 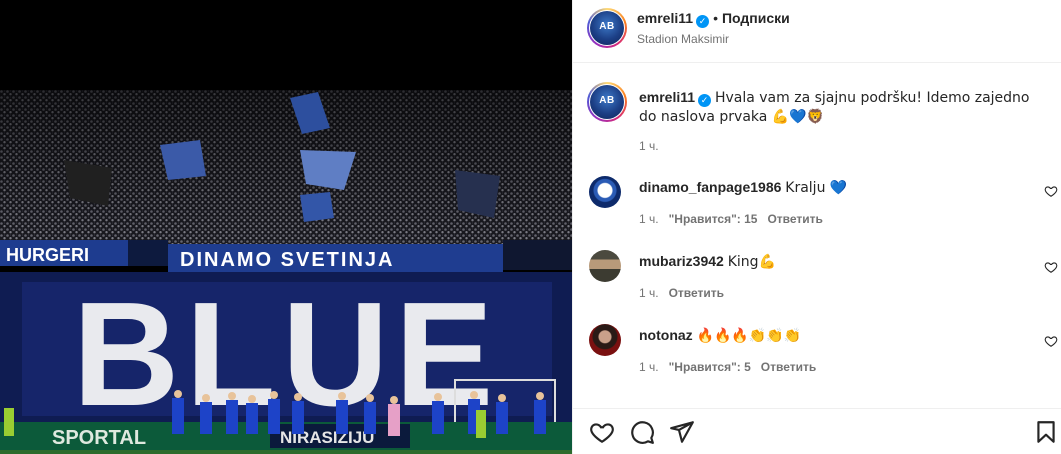 What do you see at coordinates (665, 18) in the screenshot?
I see `post-author-username: emreli11` at bounding box center [665, 18].